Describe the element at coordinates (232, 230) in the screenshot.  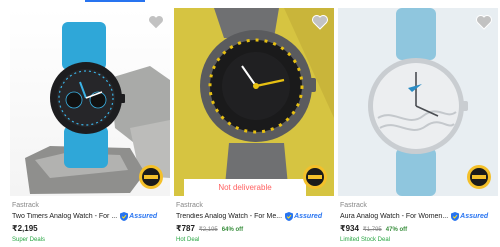
I see `discount-percent: 64% off` at that location.